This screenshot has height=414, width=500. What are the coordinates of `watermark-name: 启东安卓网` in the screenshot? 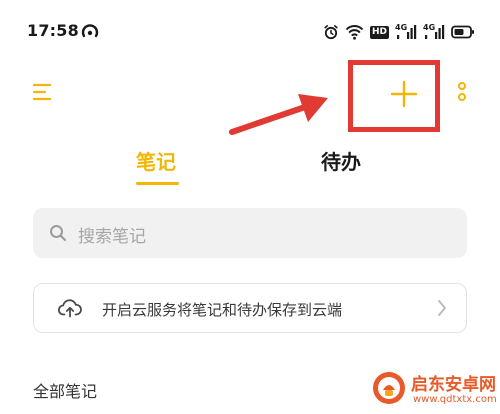 It's located at (453, 385).